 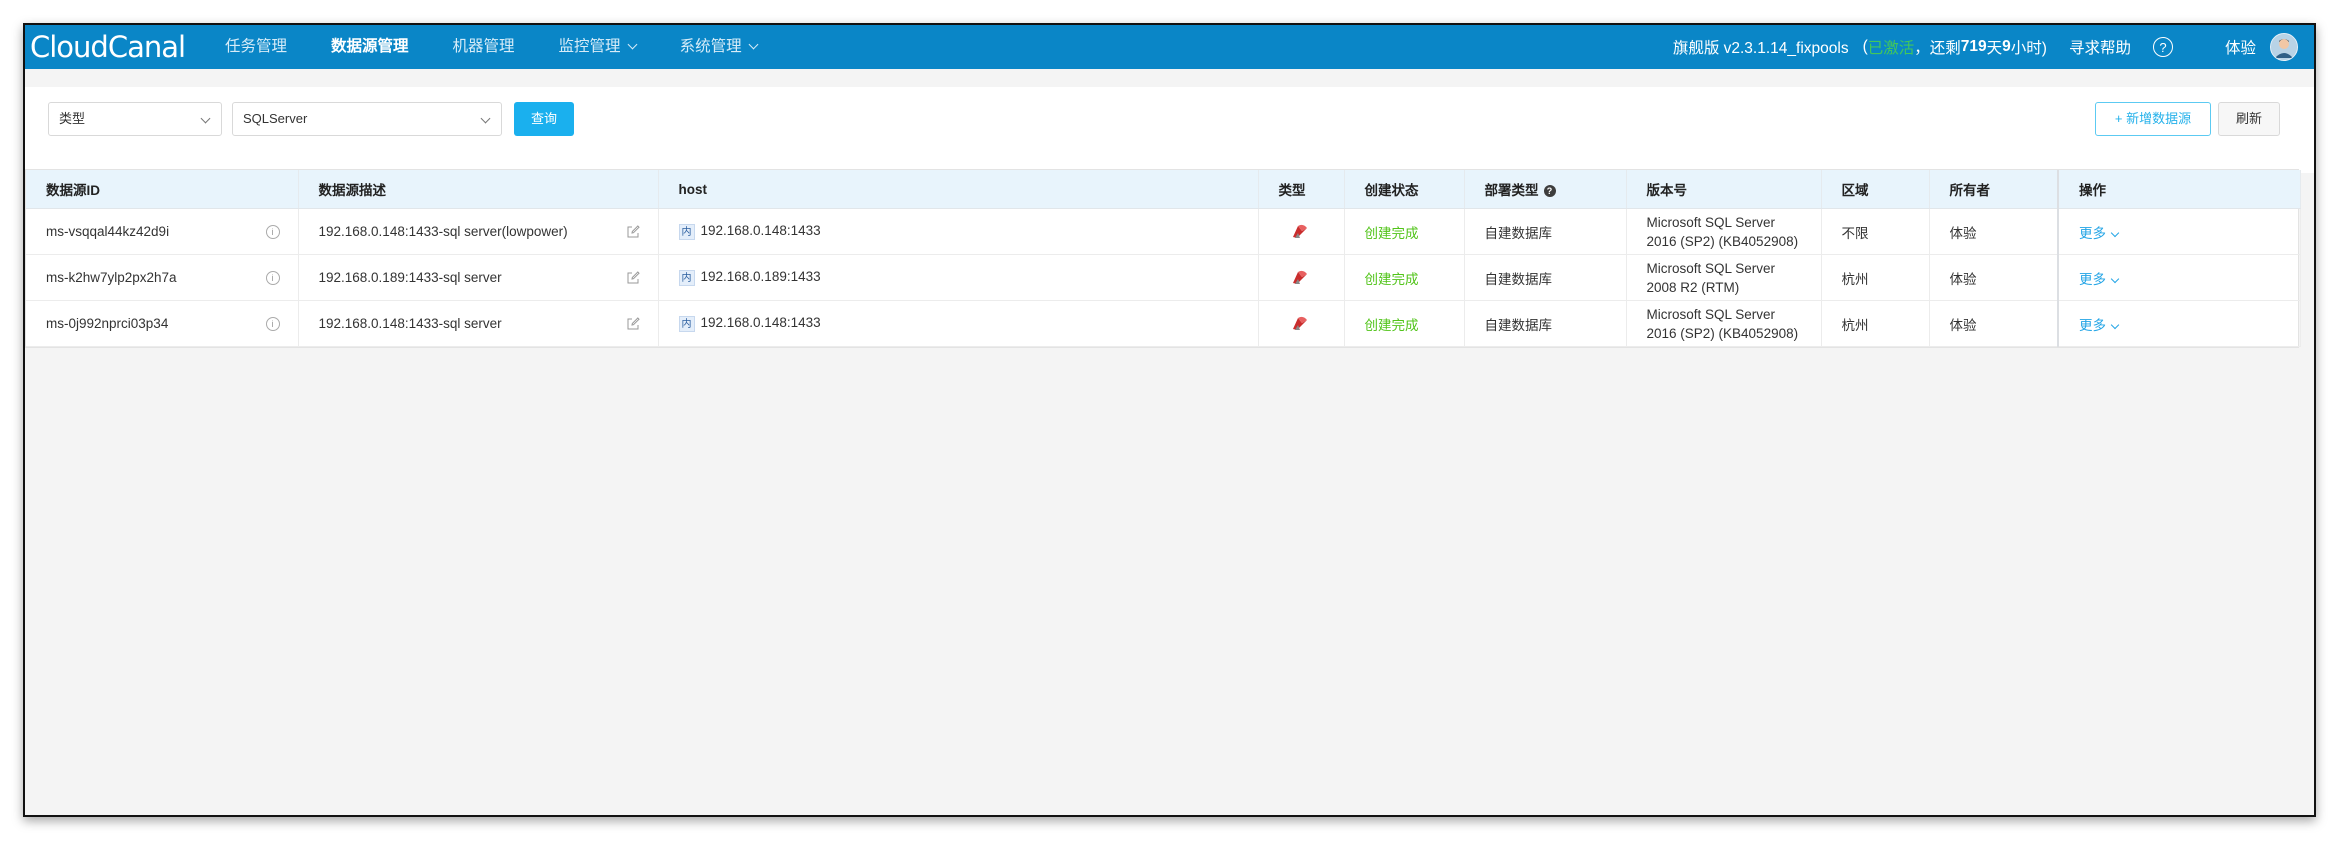 I want to click on header-deploy: 部署类型?, so click(x=1545, y=189).